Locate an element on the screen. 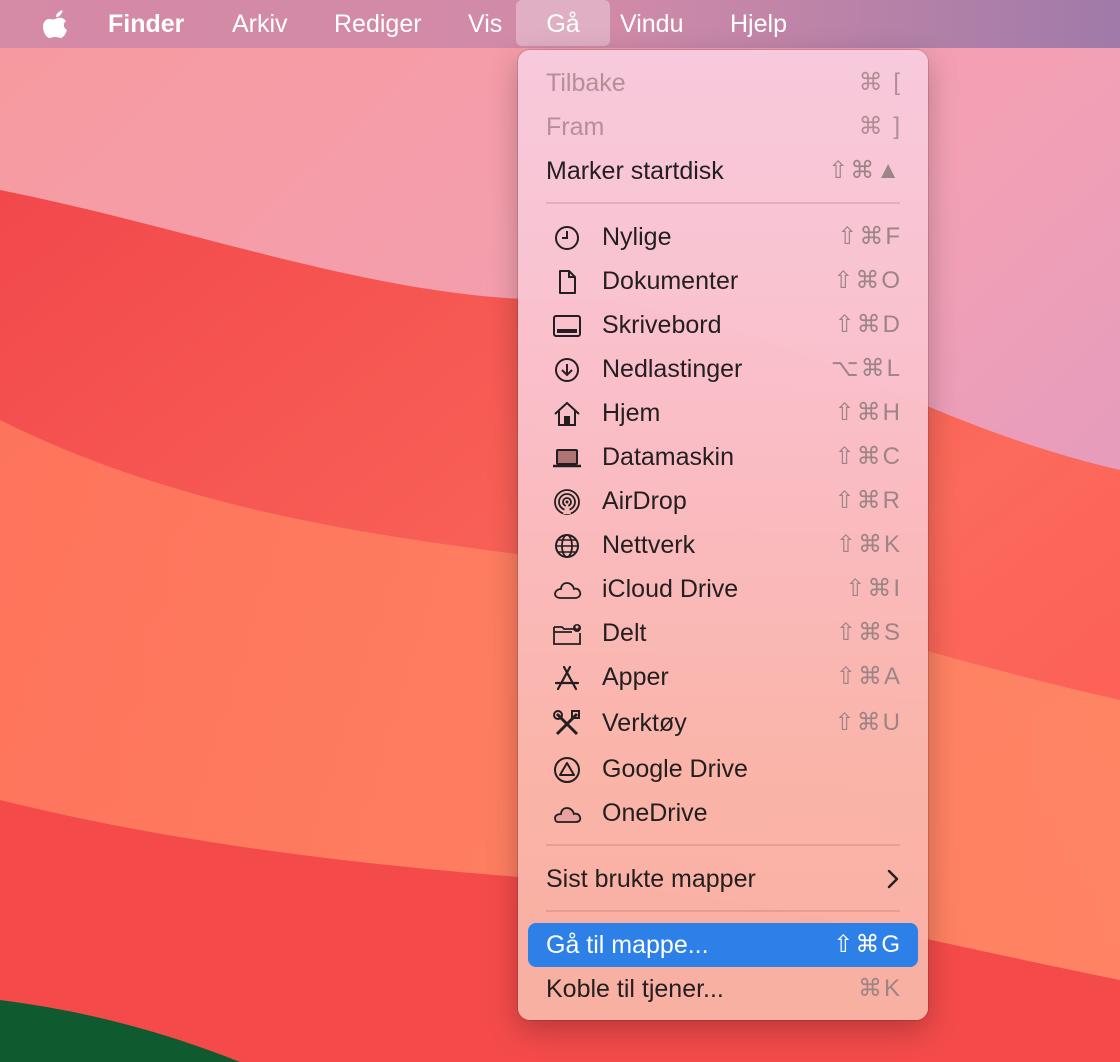 Image resolution: width=1120 pixels, height=1062 pixels. menu-item-home: Hjem ⇧⌘H is located at coordinates (723, 413).